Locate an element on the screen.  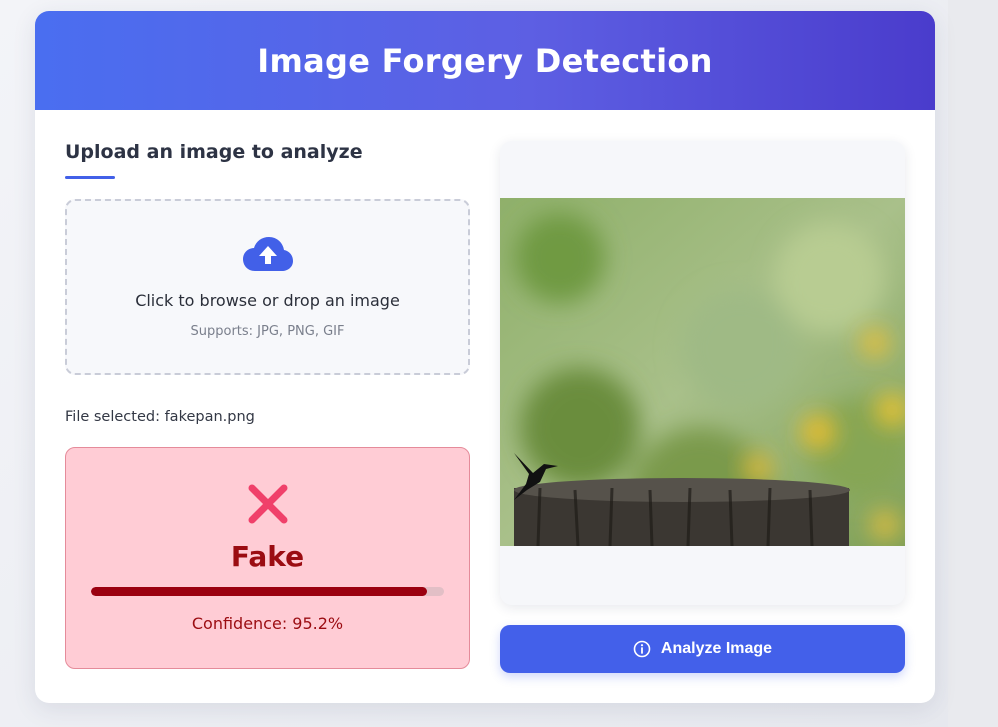
confidence-bar-fill is located at coordinates (259, 591).